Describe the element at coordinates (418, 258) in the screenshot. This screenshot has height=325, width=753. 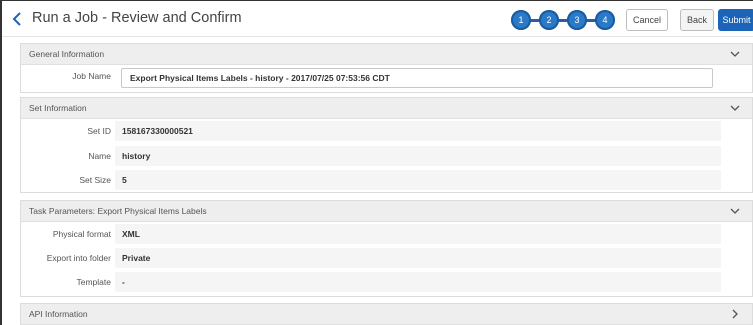
I see `export-folder-value: Private` at that location.